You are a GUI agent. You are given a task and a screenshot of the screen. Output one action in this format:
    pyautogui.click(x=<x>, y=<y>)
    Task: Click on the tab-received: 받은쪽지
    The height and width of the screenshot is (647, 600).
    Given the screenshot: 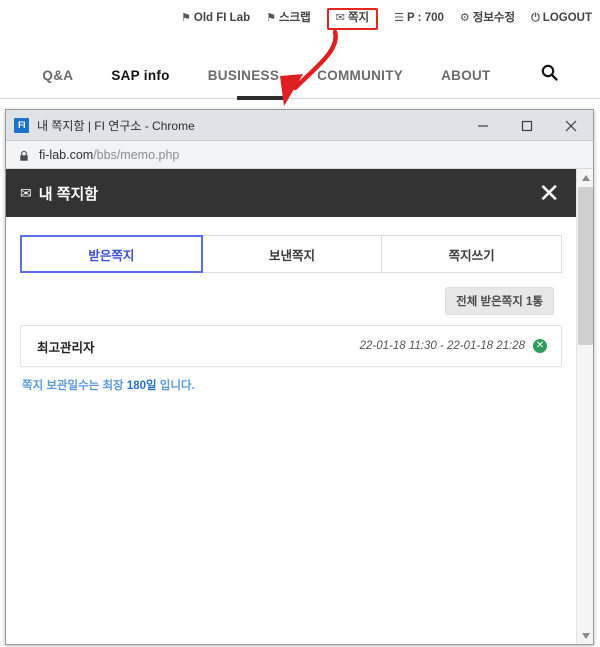 What is the action you would take?
    pyautogui.click(x=111, y=254)
    